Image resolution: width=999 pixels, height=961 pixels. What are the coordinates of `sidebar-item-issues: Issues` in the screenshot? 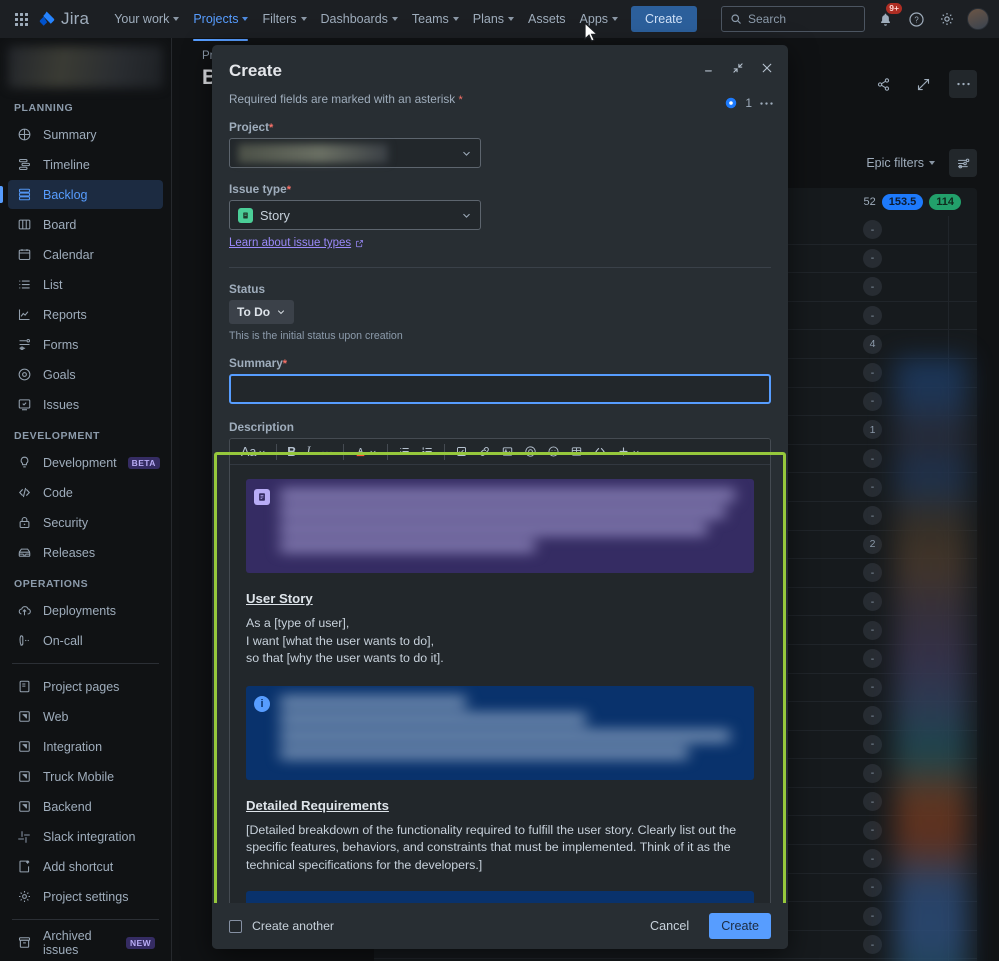 It's located at (85, 404).